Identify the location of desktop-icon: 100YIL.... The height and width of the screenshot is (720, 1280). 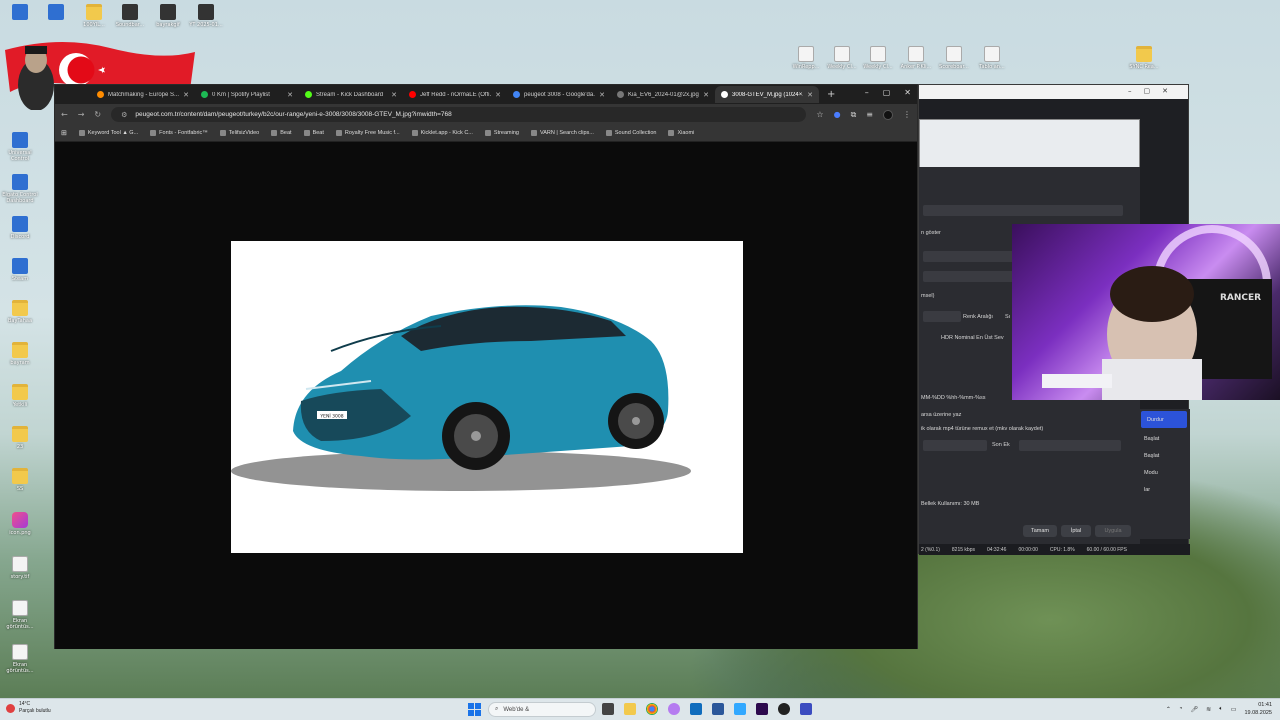
(94, 16).